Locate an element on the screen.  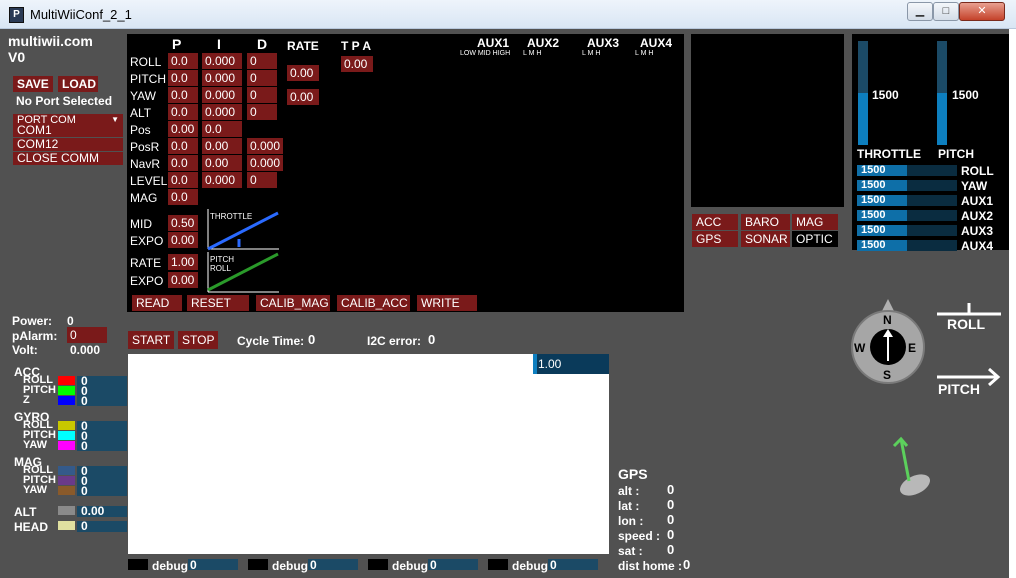
rate-label: RATE is located at coordinates (146, 263).